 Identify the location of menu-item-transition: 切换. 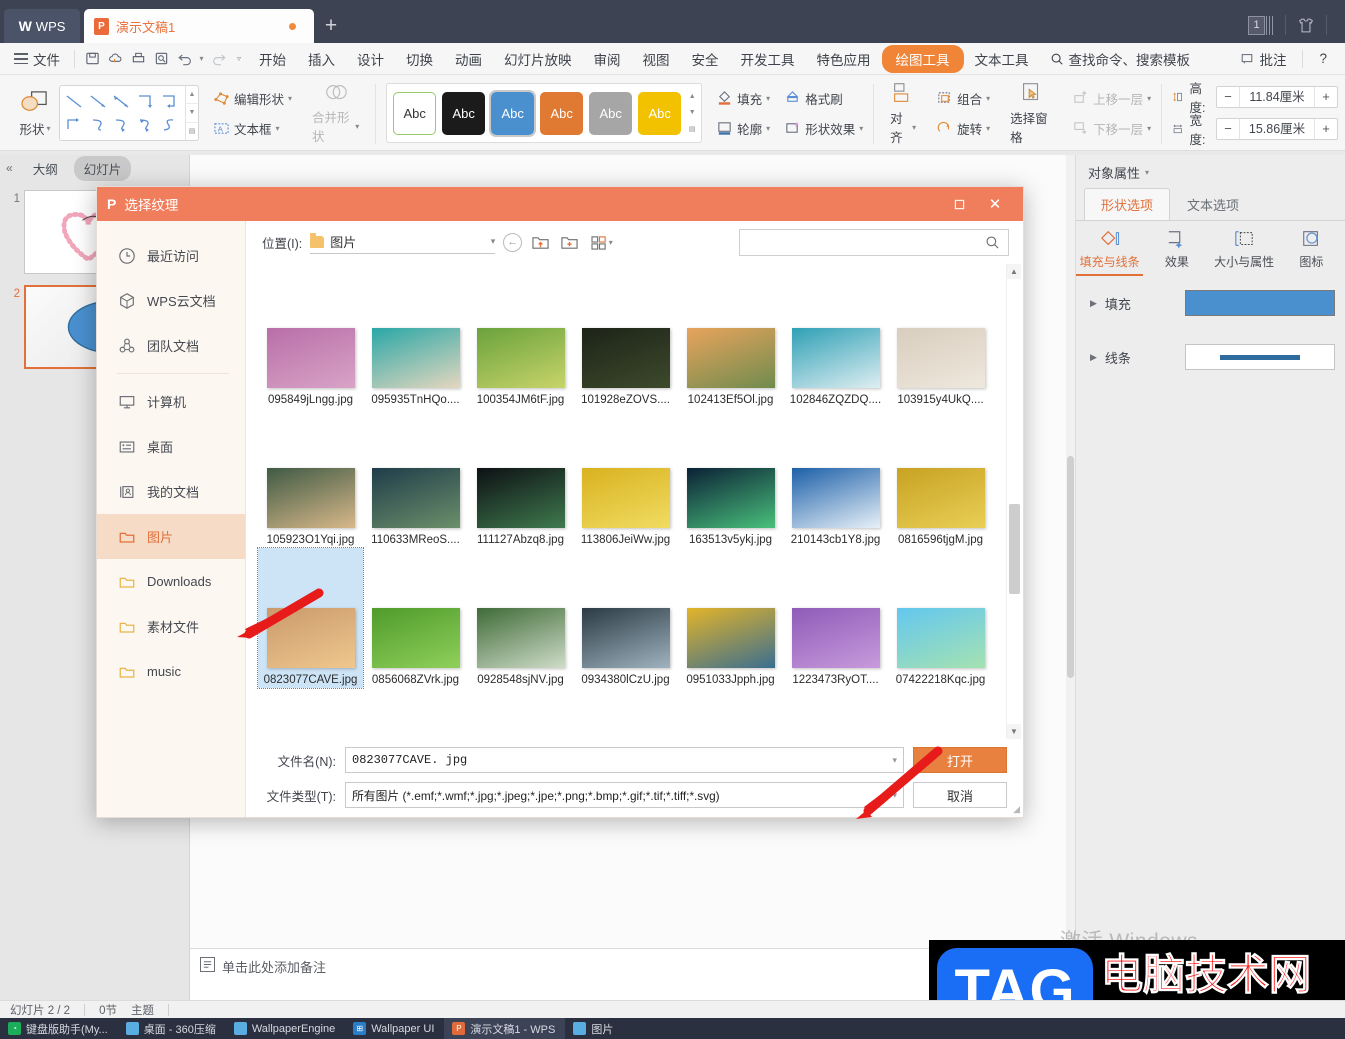
(419, 59).